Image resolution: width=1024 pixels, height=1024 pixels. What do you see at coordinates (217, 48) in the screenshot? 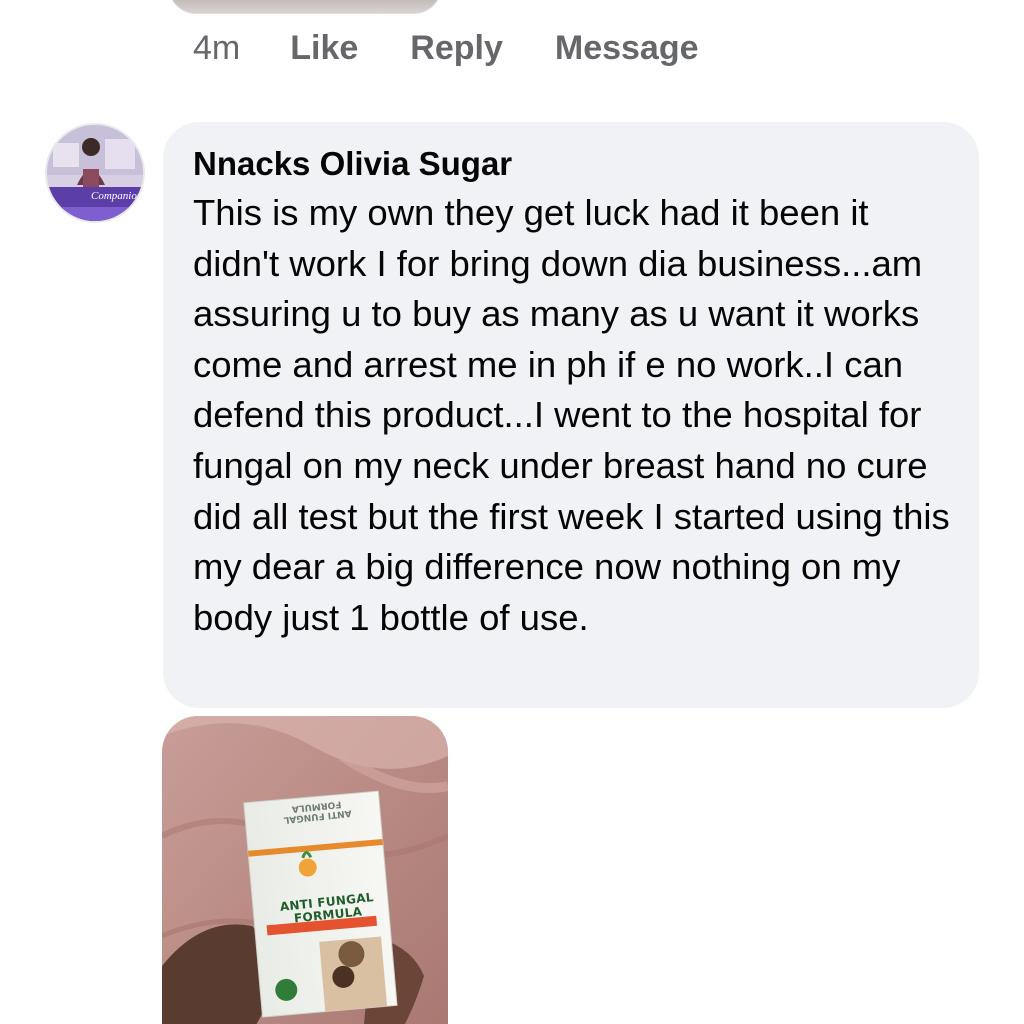
I see `comment-timestamp: 4m` at bounding box center [217, 48].